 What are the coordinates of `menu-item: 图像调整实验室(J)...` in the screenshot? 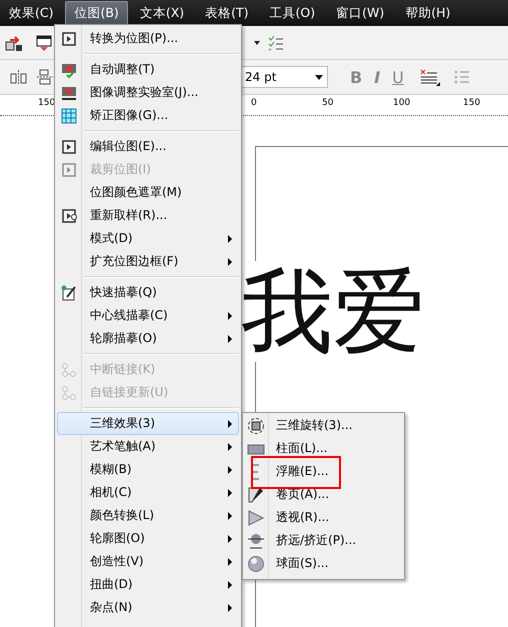 It's located at (148, 92).